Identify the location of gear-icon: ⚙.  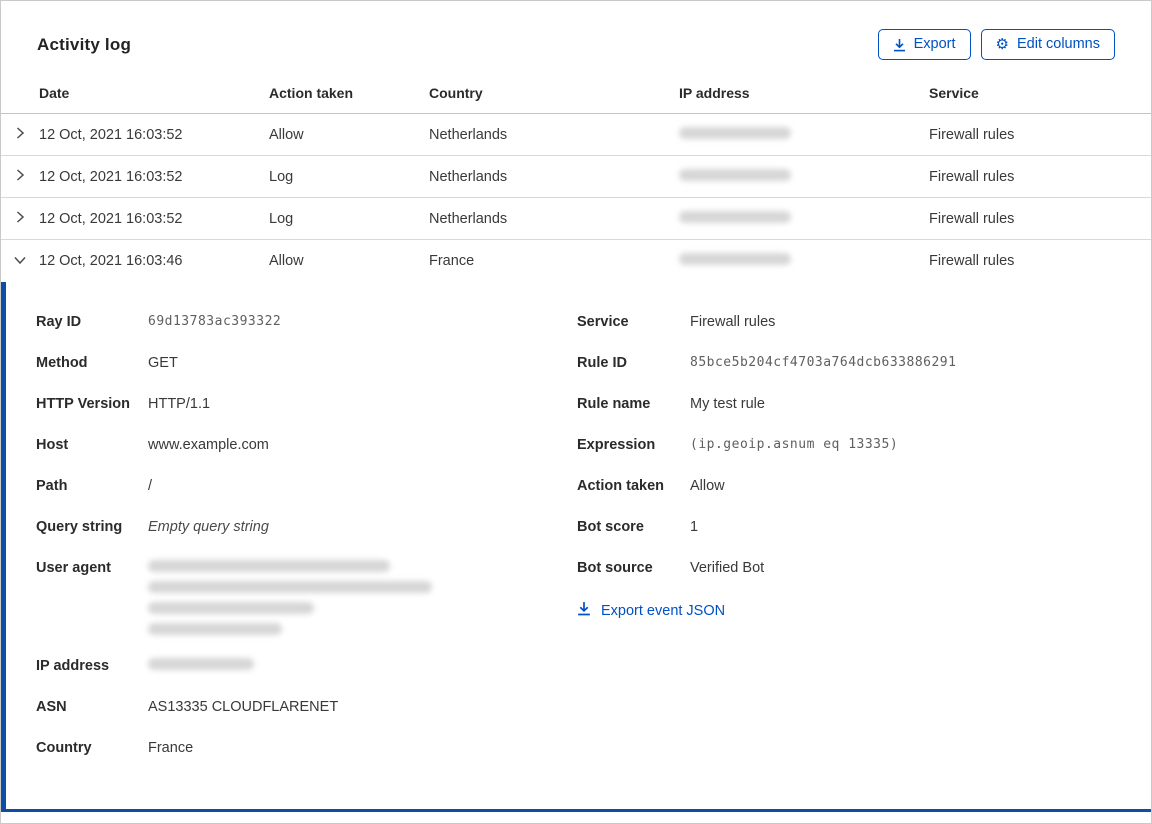
(1002, 44).